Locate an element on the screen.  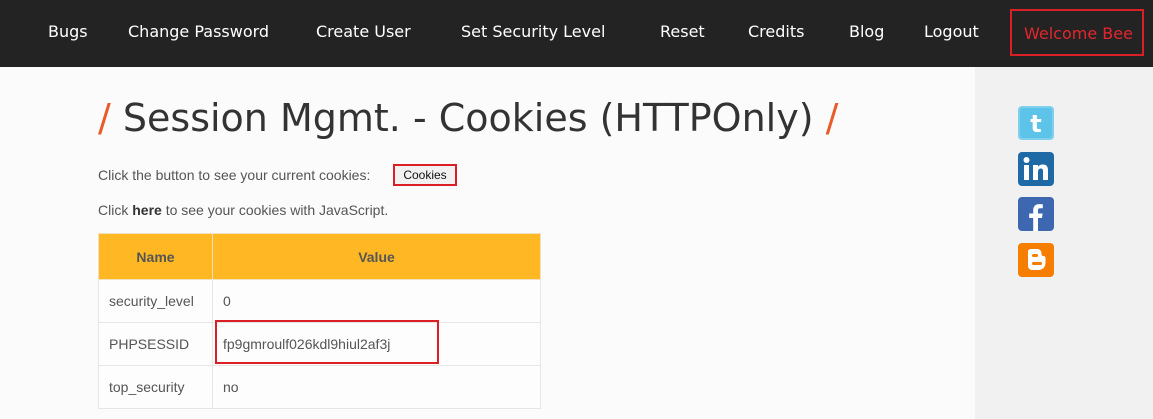
title-slash-left: / is located at coordinates (104, 118).